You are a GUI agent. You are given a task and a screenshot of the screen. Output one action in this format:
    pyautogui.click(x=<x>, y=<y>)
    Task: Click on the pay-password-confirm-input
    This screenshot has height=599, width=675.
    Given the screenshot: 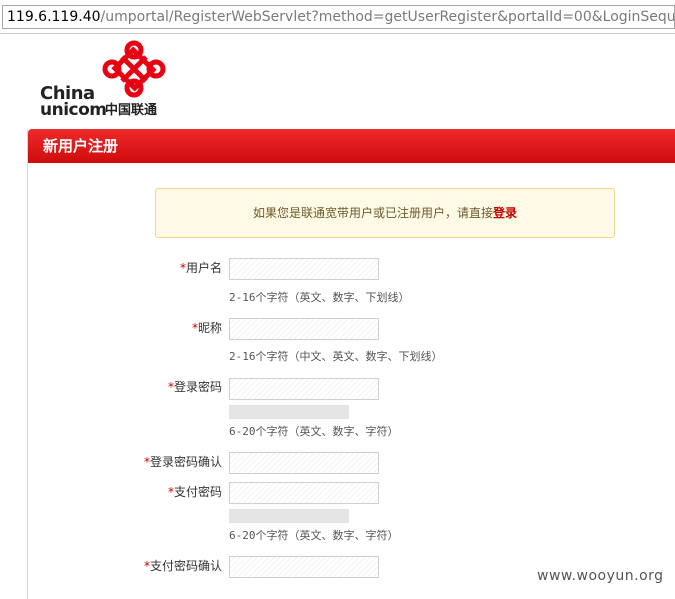 What is the action you would take?
    pyautogui.click(x=304, y=567)
    